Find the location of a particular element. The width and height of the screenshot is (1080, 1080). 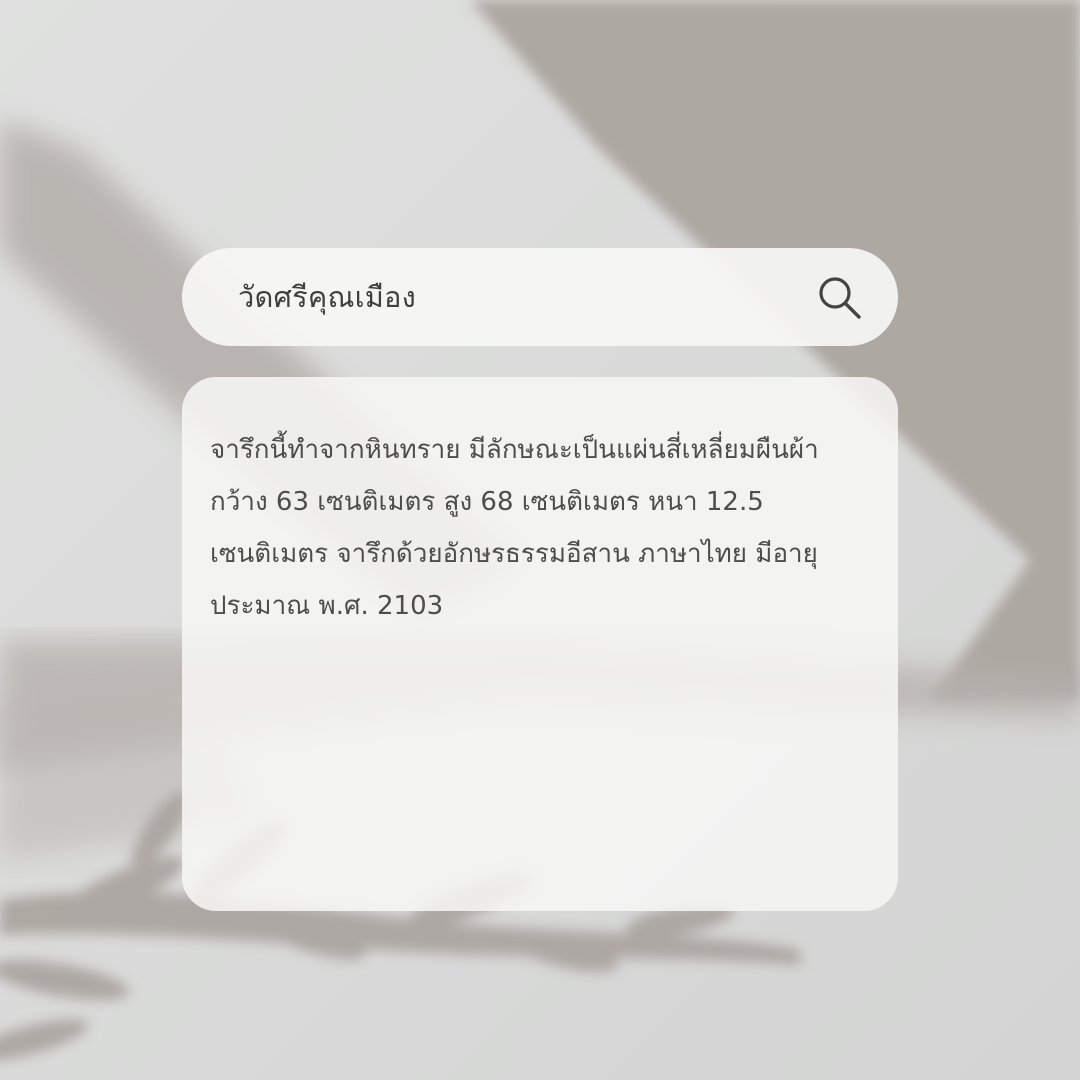

search-query-text: วัดศรีคุณเมือง is located at coordinates (327, 297).